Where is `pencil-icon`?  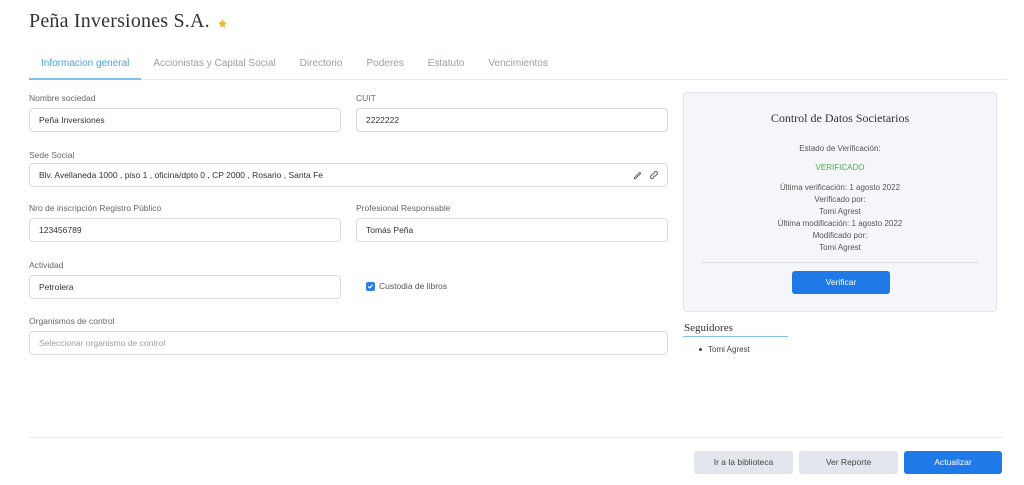 pencil-icon is located at coordinates (638, 175).